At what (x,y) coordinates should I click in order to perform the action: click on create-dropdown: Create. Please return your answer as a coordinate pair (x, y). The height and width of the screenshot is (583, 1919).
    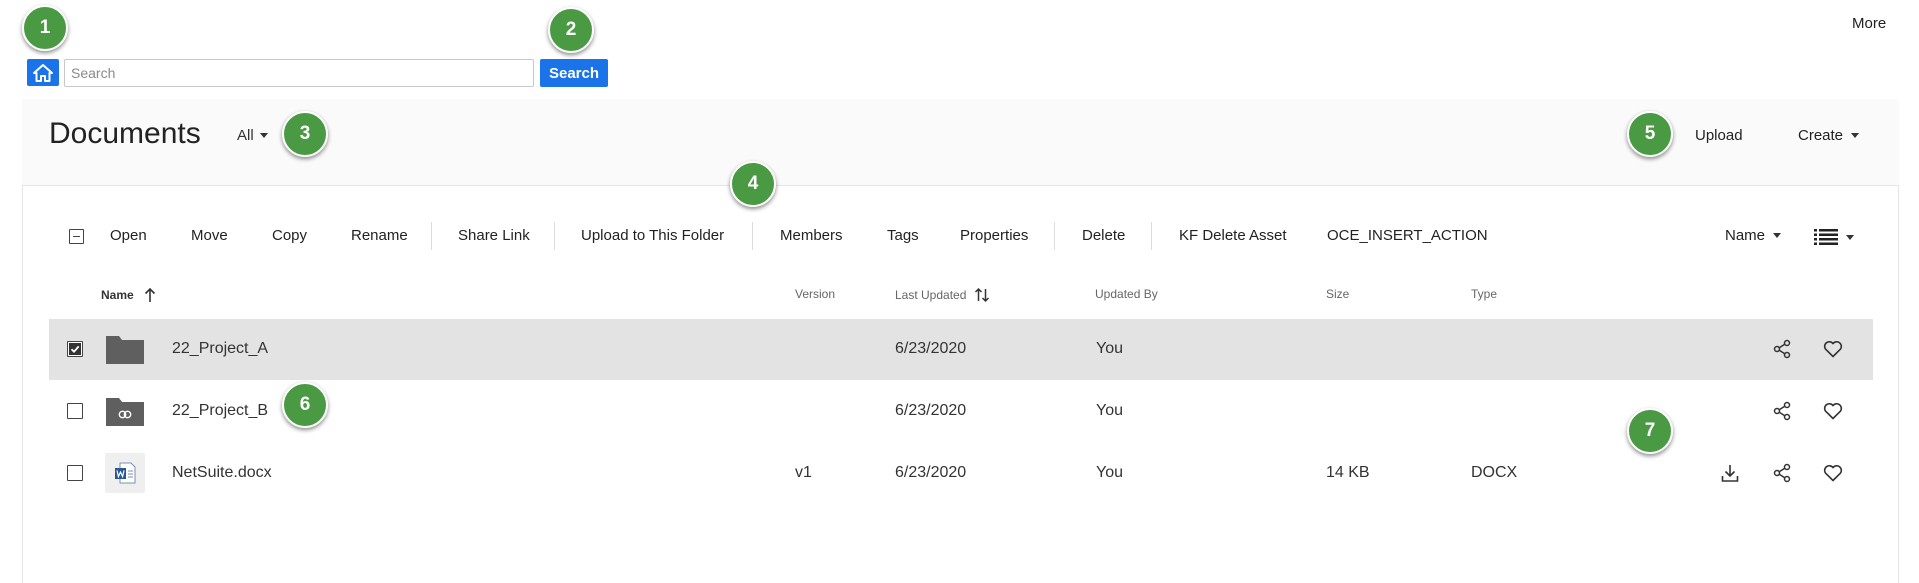
    Looking at the image, I should click on (1829, 135).